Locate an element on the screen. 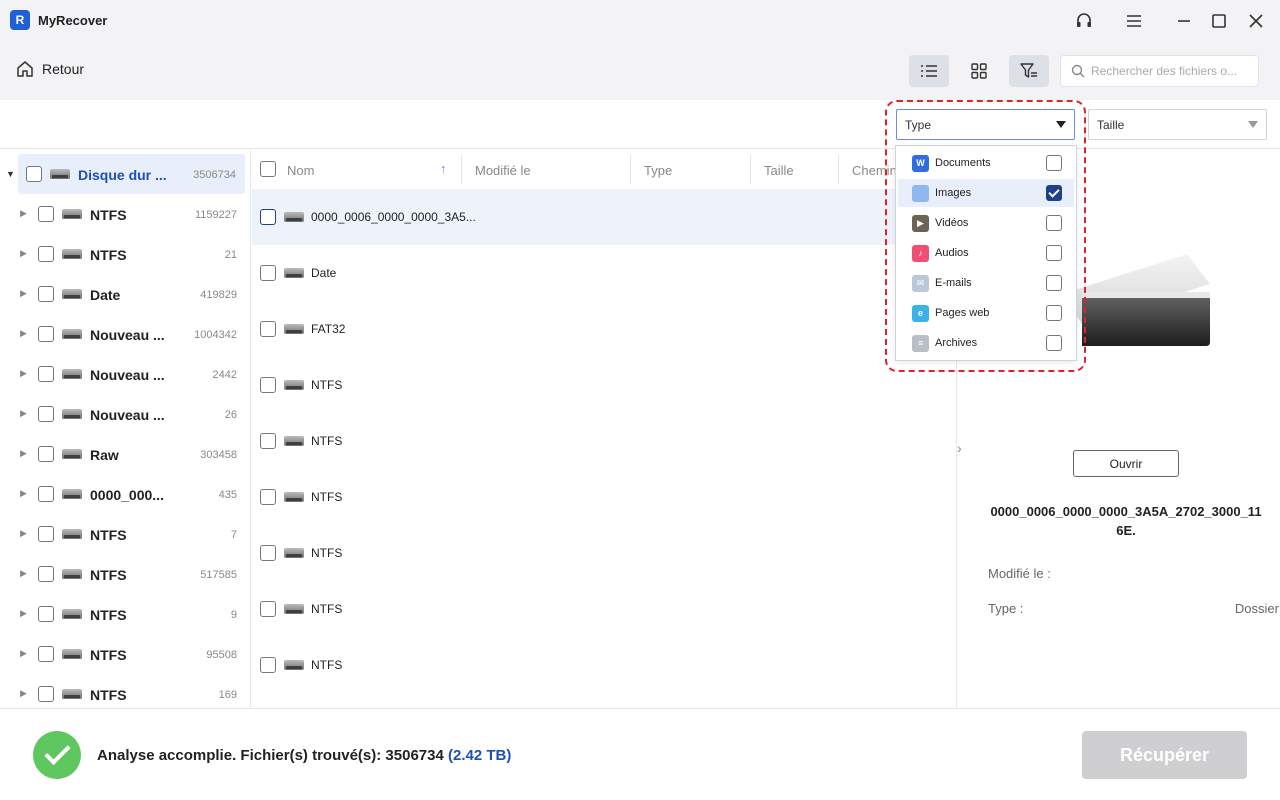 This screenshot has width=1280, height=800. column-type: Type is located at coordinates (658, 170).